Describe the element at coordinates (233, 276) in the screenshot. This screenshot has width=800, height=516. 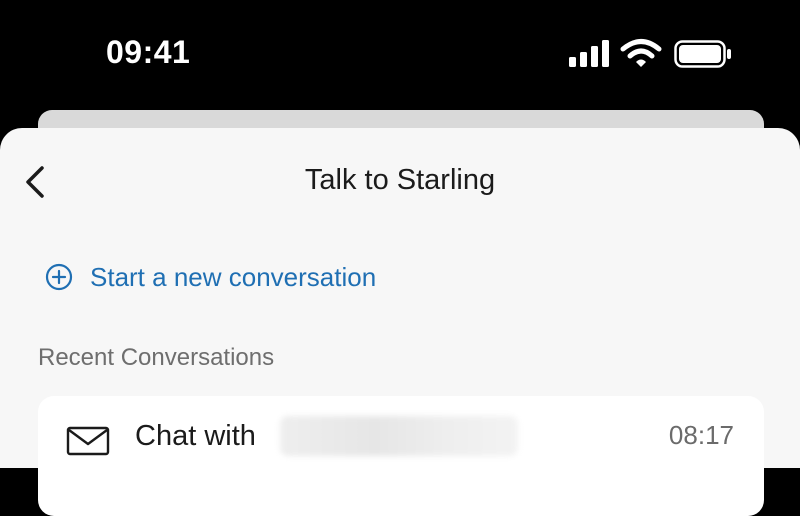
I see `start-new-conversation-label: Start a new conversation` at that location.